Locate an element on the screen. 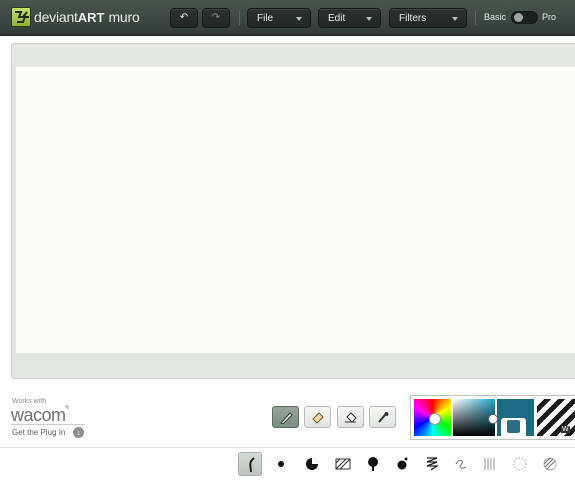  brush-option-spring is located at coordinates (432, 464).